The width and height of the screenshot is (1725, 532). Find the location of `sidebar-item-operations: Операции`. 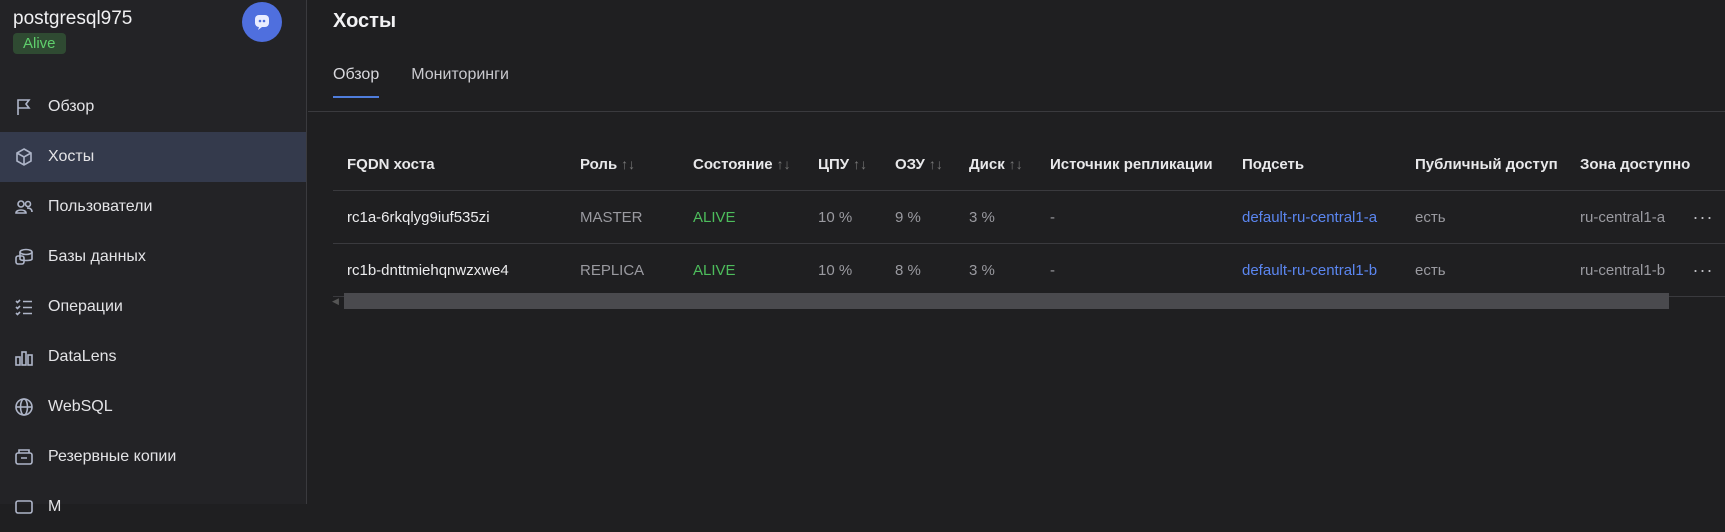

sidebar-item-operations: Операции is located at coordinates (153, 307).